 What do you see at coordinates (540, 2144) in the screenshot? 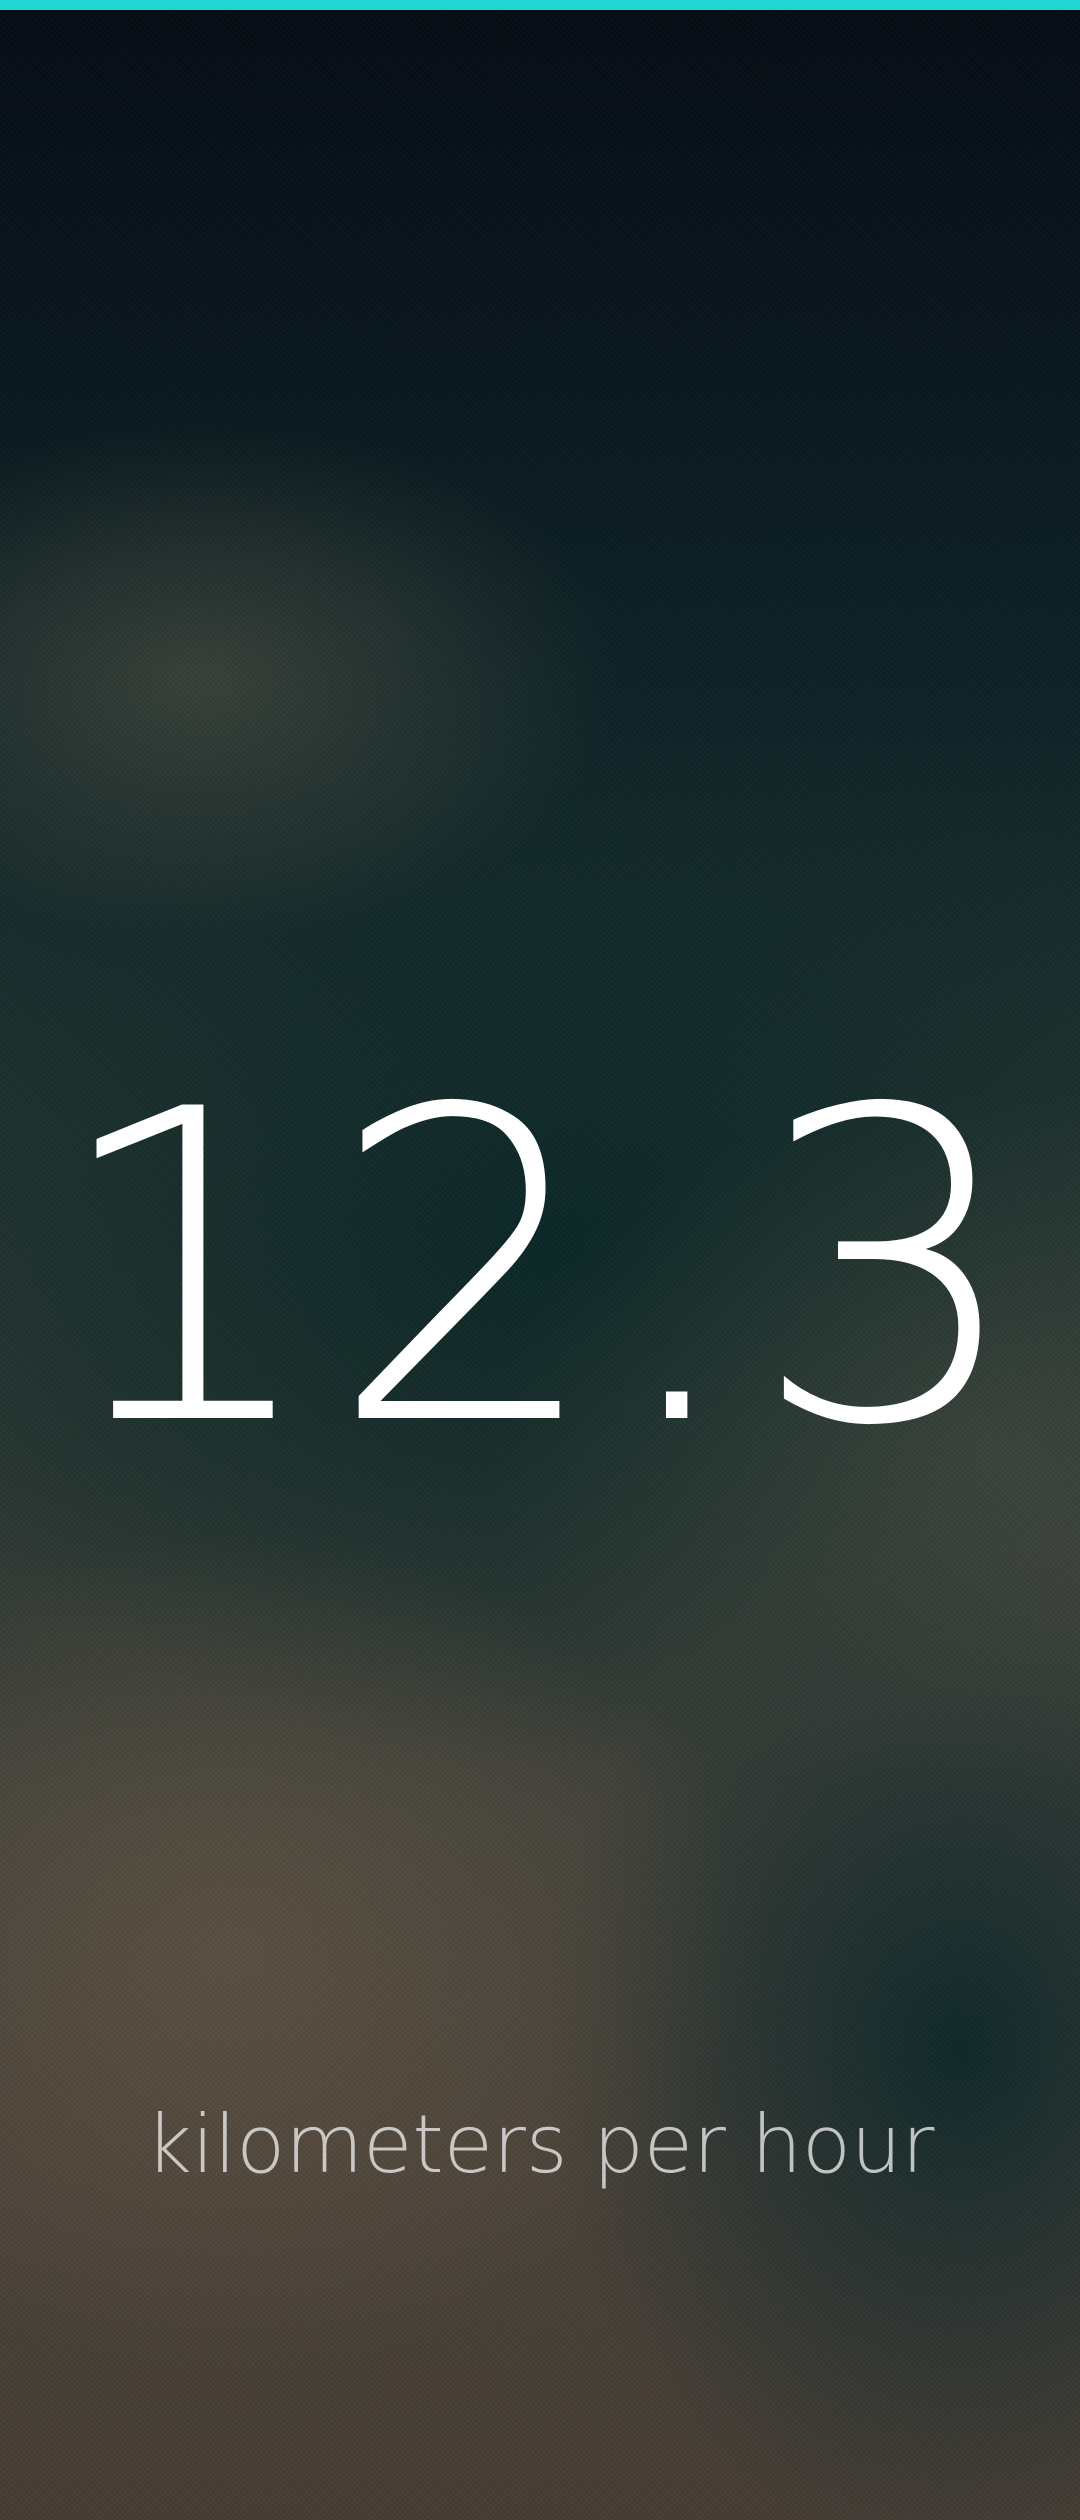
I see `speed-unit-label: kilometers per hour` at bounding box center [540, 2144].